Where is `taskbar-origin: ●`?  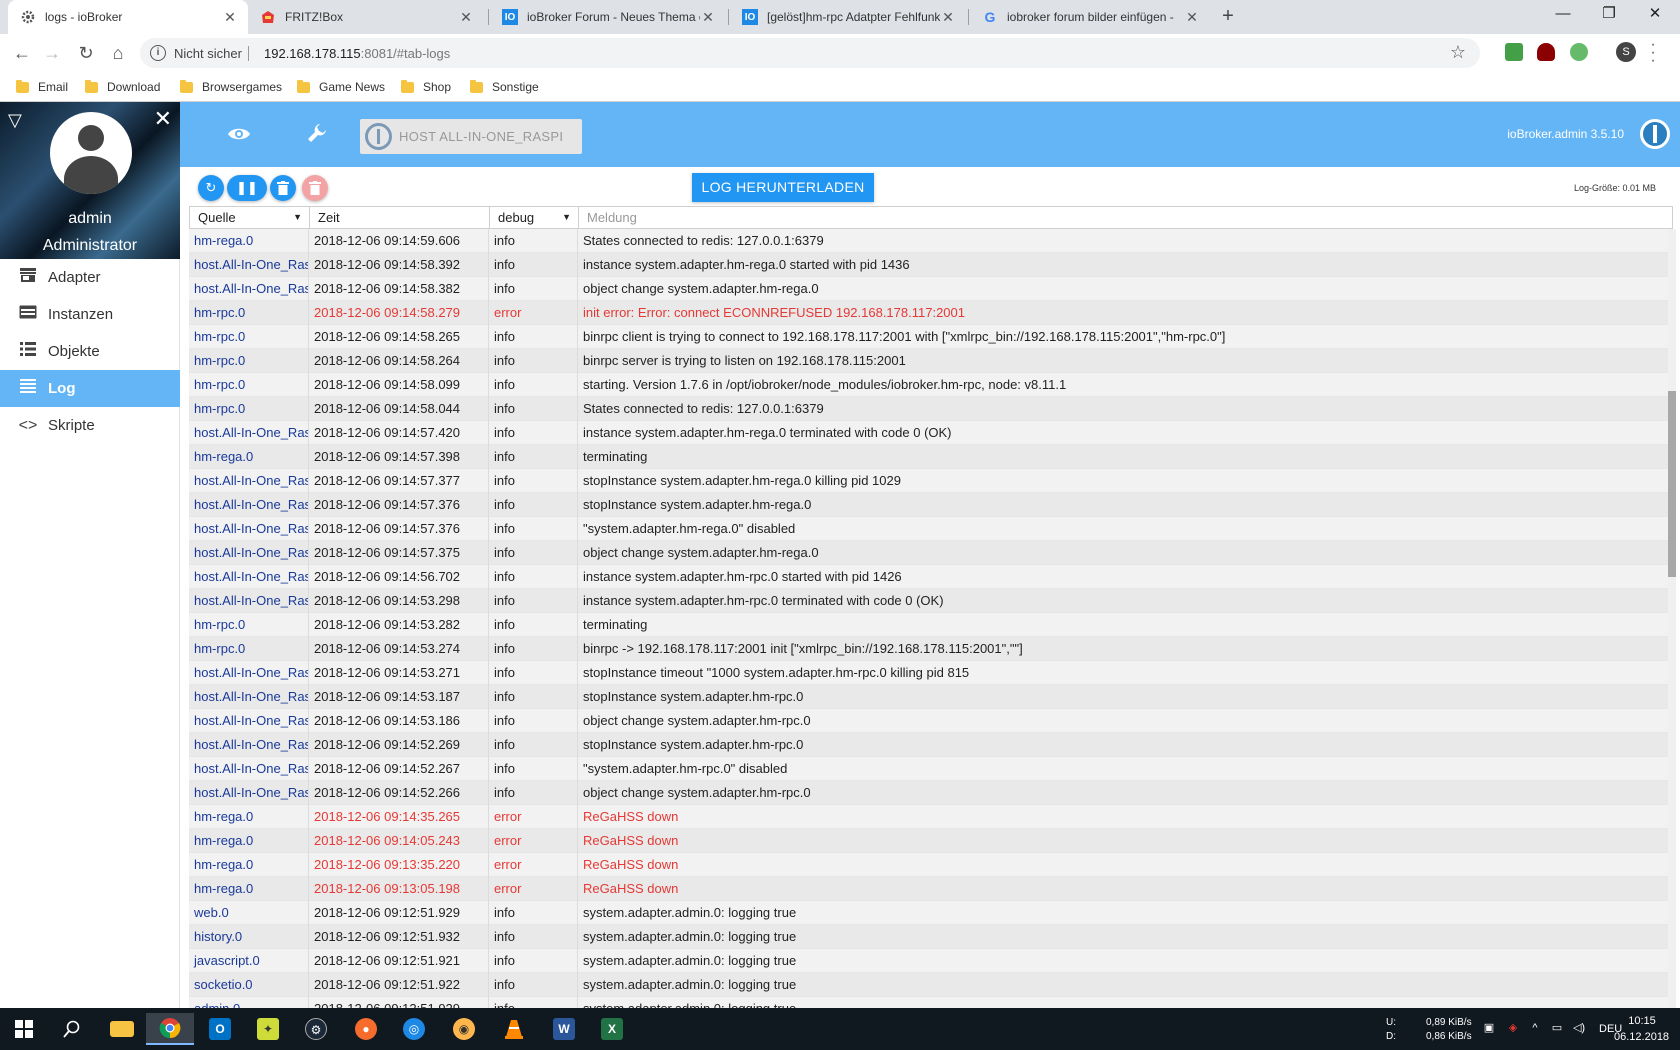
taskbar-origin: ● is located at coordinates (366, 1029).